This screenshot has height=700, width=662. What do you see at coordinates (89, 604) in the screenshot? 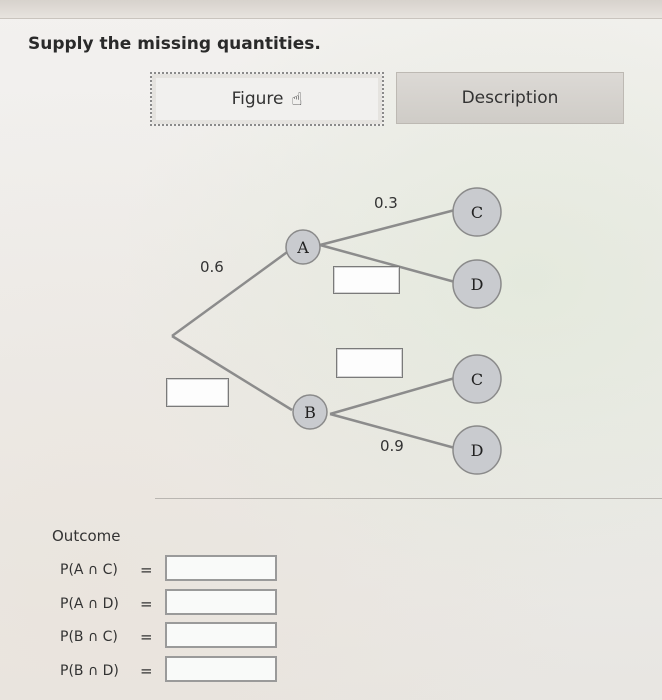
I see `outcome-label-a-d: P(A ∩ D)` at bounding box center [89, 604].